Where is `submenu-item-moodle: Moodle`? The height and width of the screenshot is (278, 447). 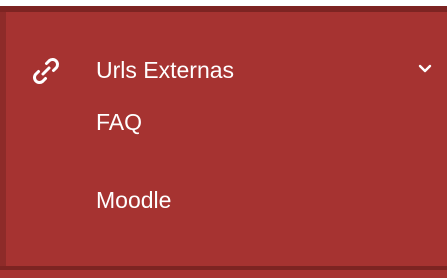
submenu-item-moodle: Moodle is located at coordinates (133, 200).